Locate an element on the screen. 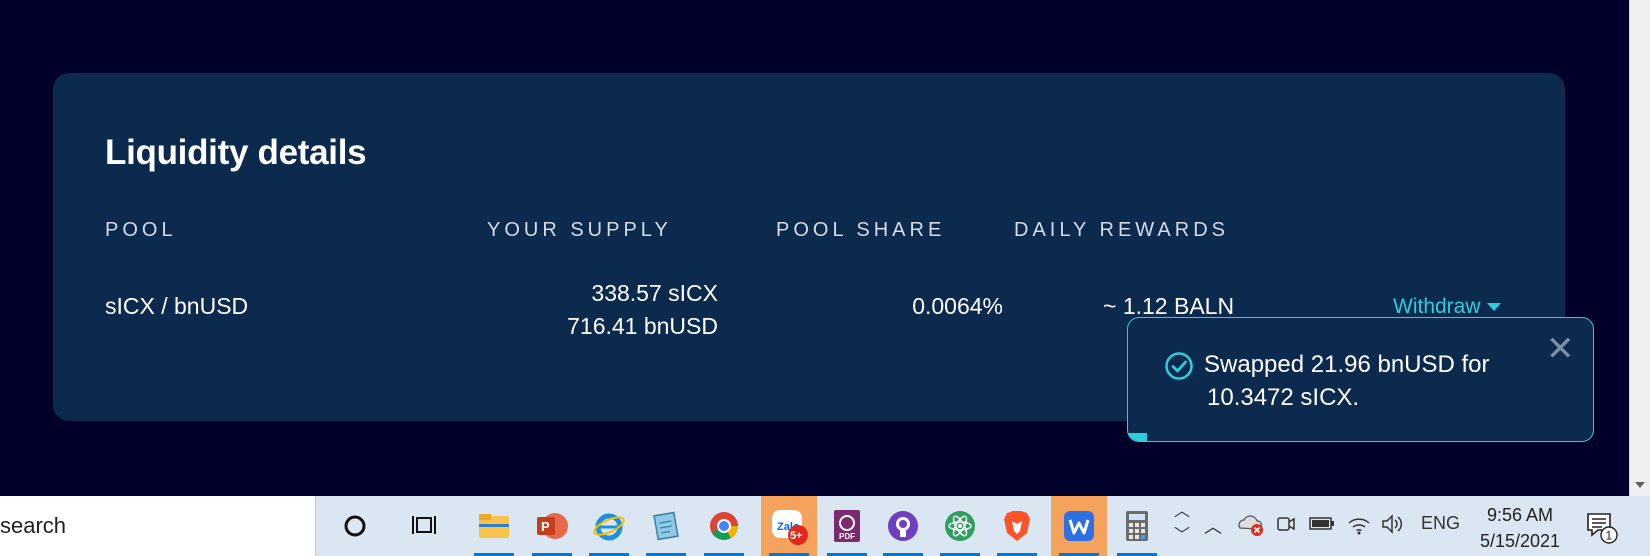 Image resolution: width=1650 pixels, height=556 pixels. chevron-down-icon: ﹀ is located at coordinates (1182, 536).